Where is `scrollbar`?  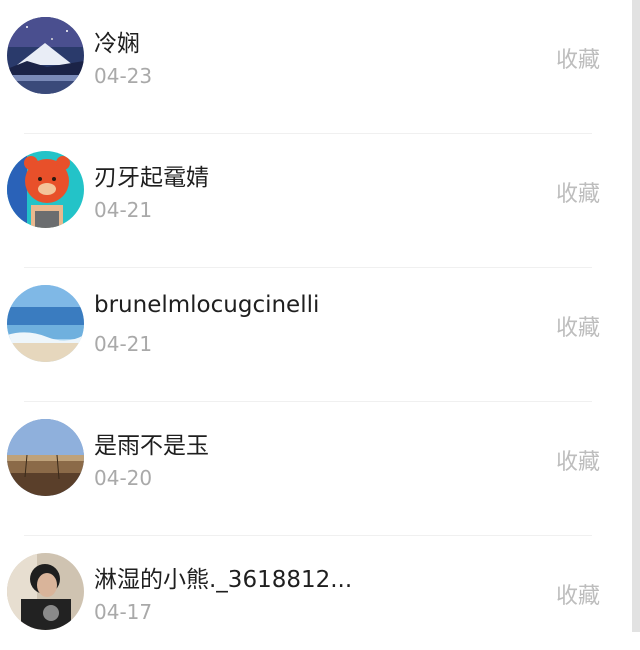
scrollbar is located at coordinates (636, 316).